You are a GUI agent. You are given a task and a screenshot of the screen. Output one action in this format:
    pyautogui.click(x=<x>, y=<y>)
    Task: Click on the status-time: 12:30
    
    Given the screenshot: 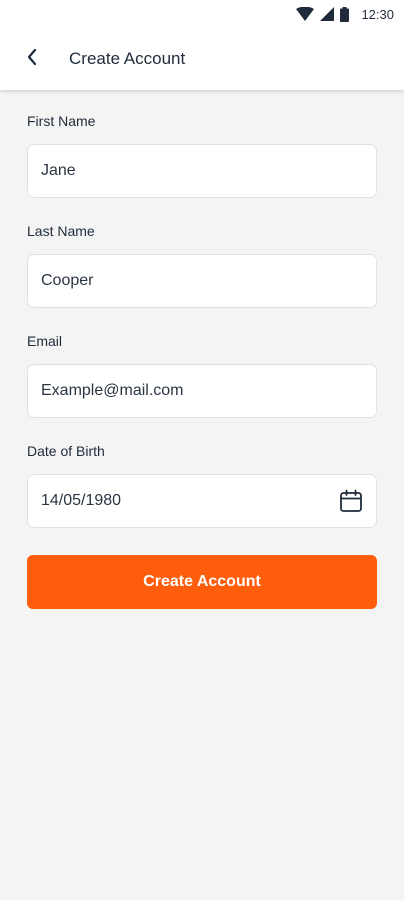 What is the action you would take?
    pyautogui.click(x=377, y=14)
    